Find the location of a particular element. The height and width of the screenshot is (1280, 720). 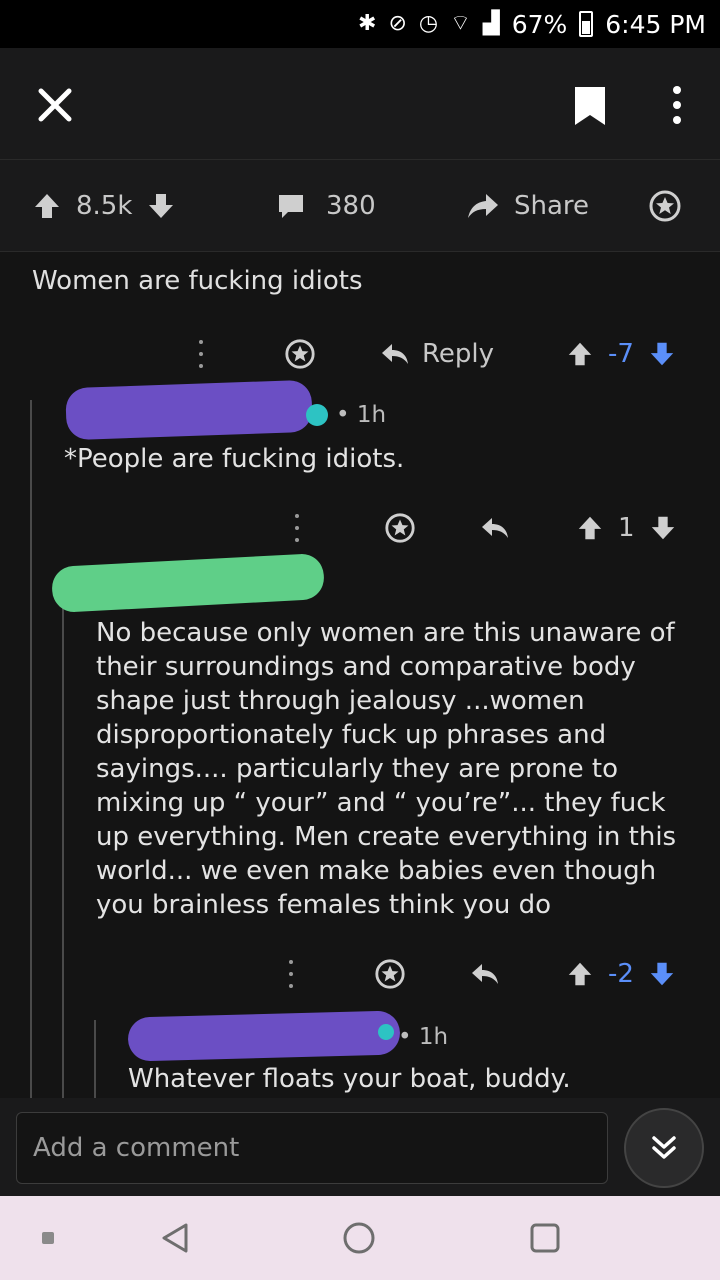

vote-group: -7 is located at coordinates (621, 354).